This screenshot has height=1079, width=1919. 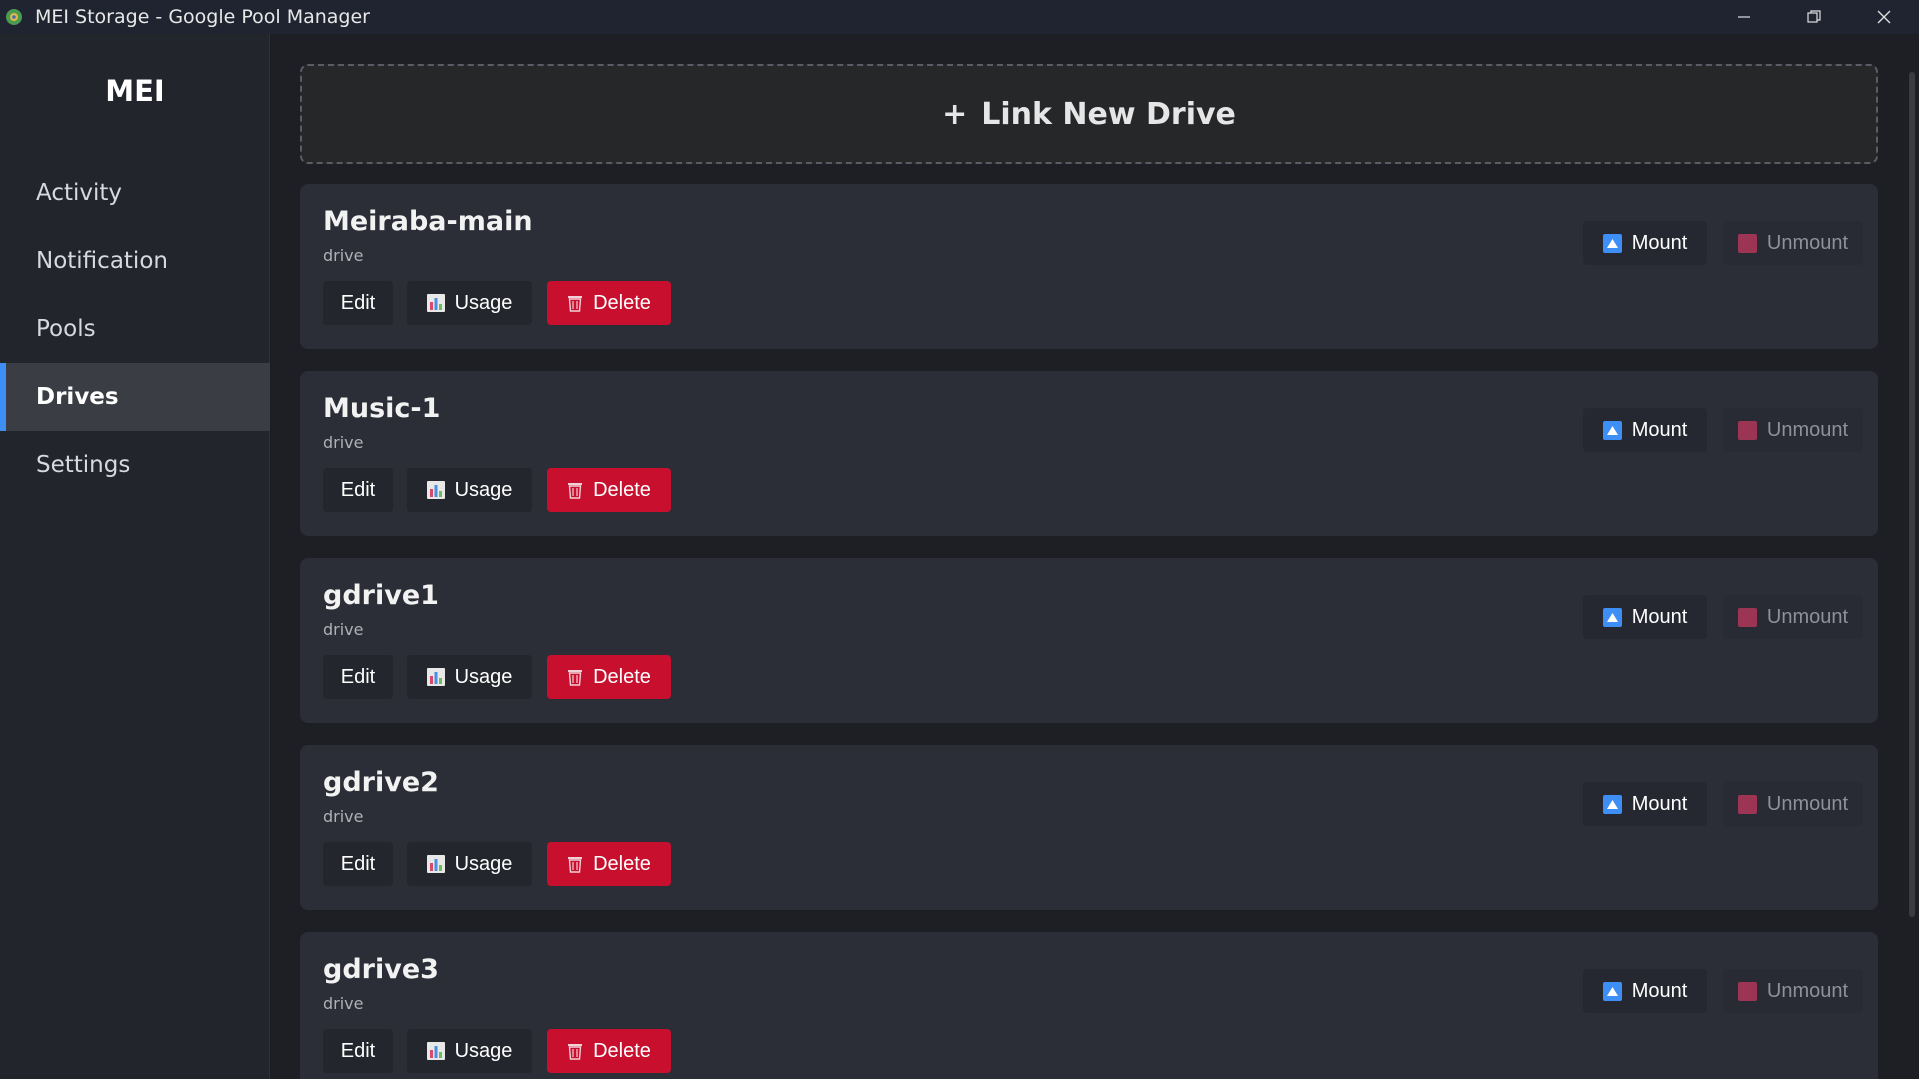 I want to click on sidebar-item-activity: Activity, so click(x=135, y=193).